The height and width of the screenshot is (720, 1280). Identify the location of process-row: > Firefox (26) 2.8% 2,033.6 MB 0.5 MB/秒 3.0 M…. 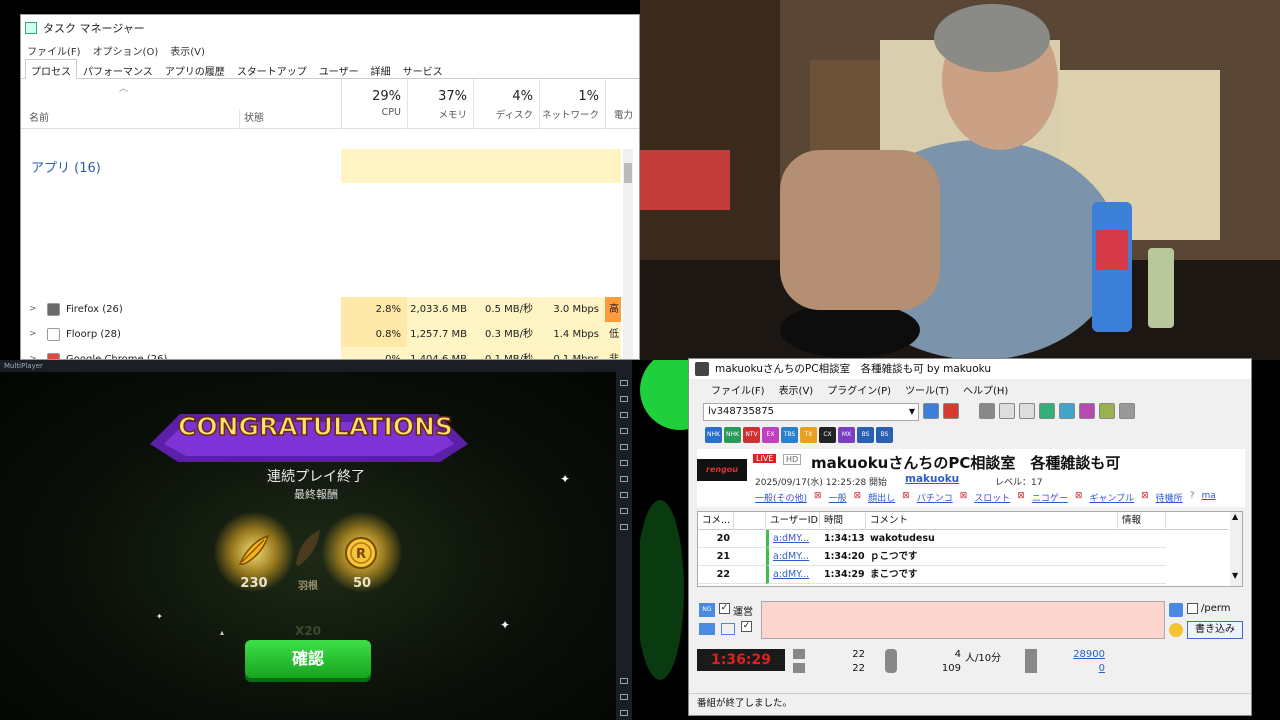
(330, 309).